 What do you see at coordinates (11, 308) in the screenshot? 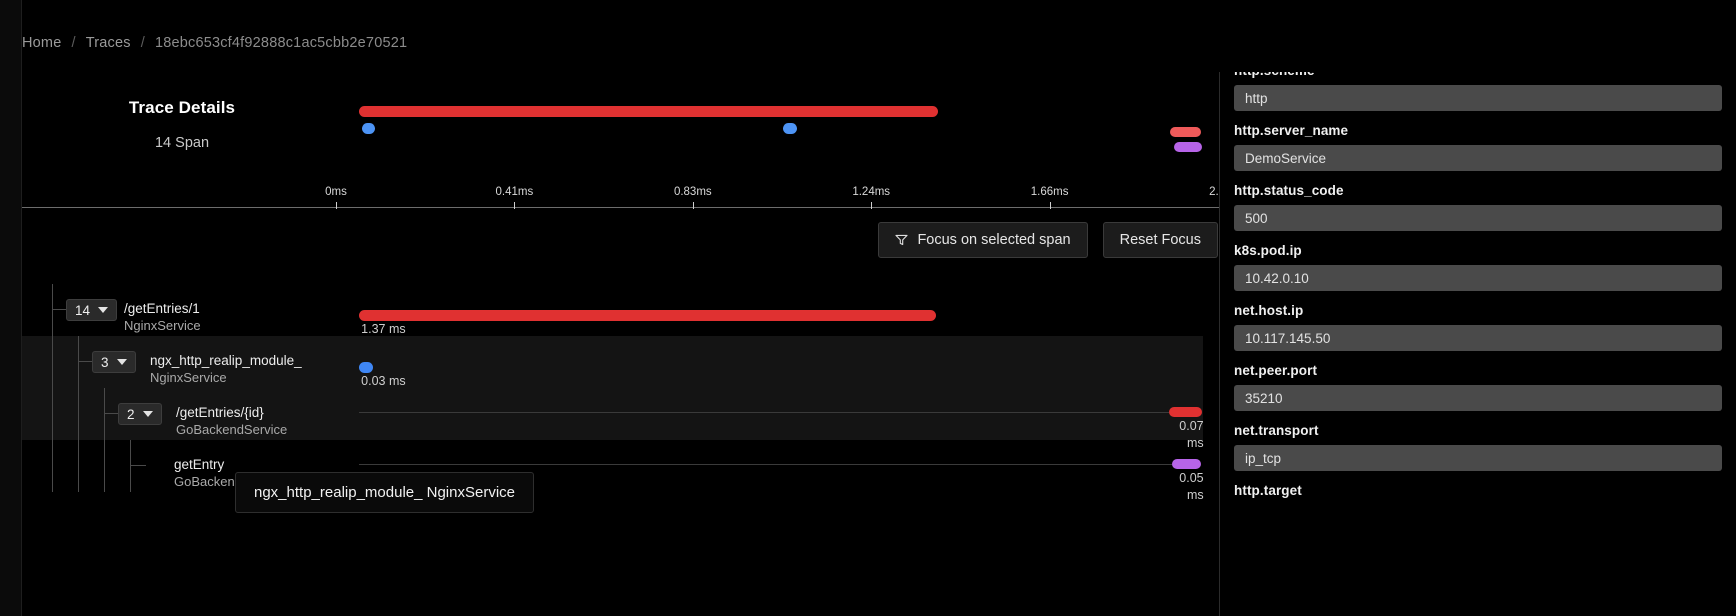
I see `left-edge-rail` at bounding box center [11, 308].